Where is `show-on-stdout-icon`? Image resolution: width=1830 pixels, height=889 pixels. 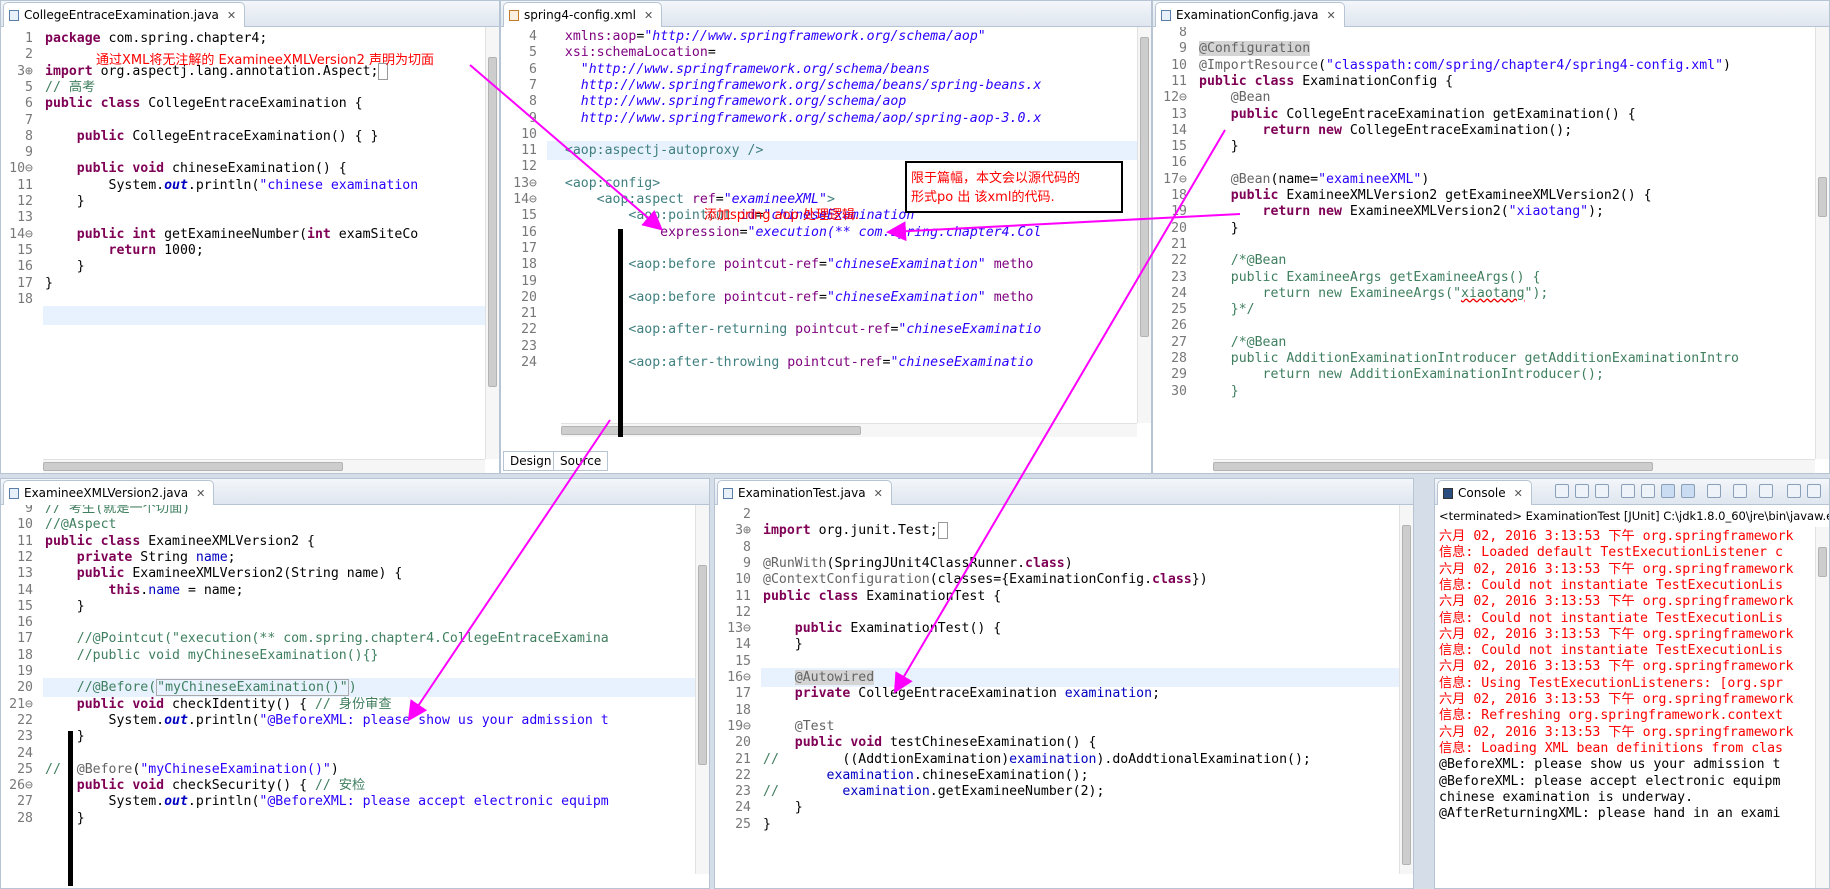
show-on-stdout-icon is located at coordinates (1668, 491).